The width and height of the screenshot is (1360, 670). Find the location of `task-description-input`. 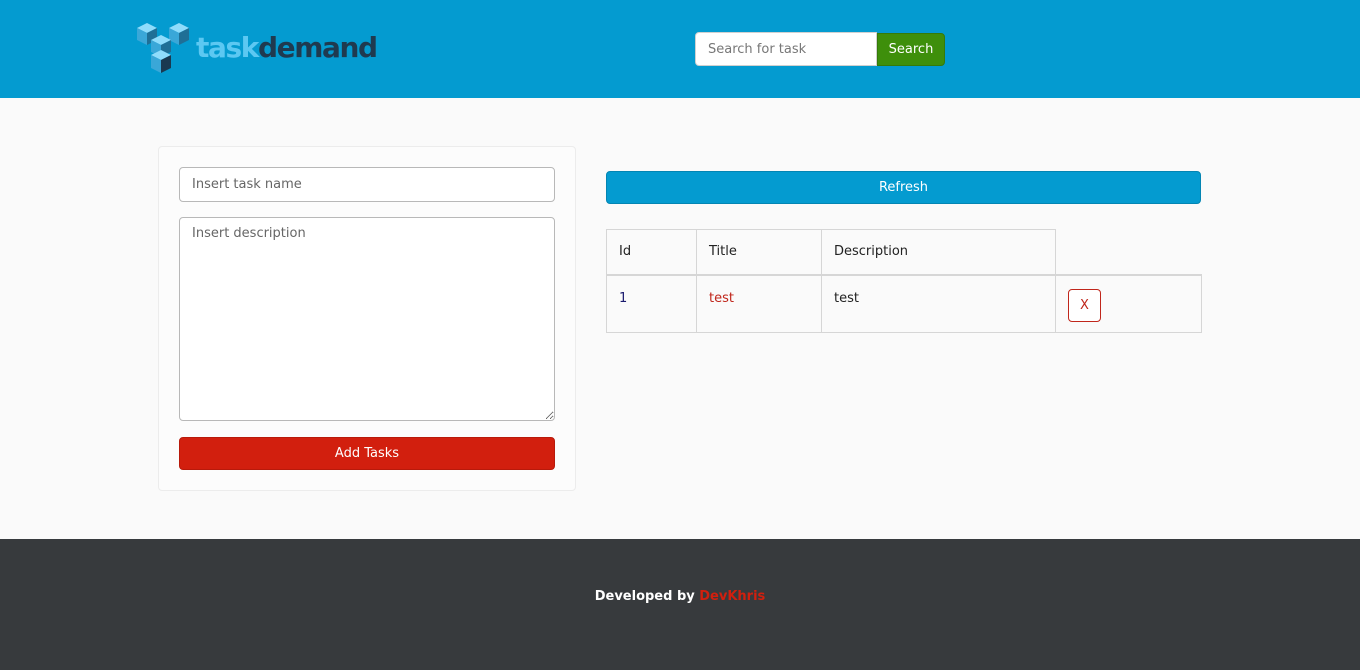

task-description-input is located at coordinates (367, 319).